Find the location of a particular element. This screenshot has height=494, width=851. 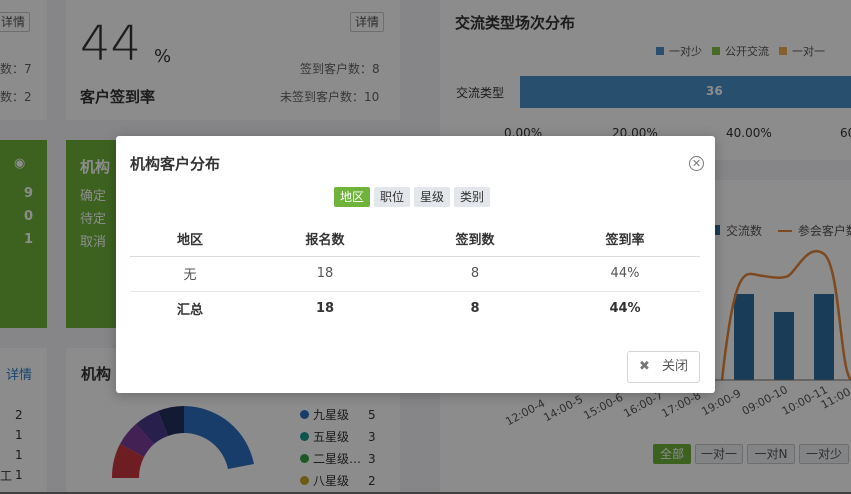

table-header-row: 地区 报名数 签到数 签到率 is located at coordinates (415, 239).